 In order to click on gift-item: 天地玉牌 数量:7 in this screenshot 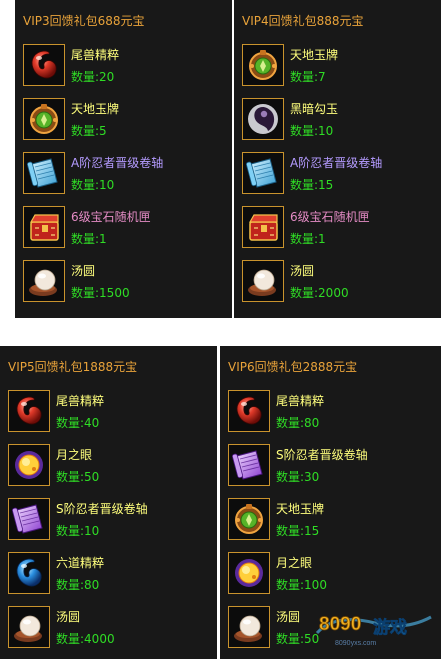, I will do `click(341, 68)`.